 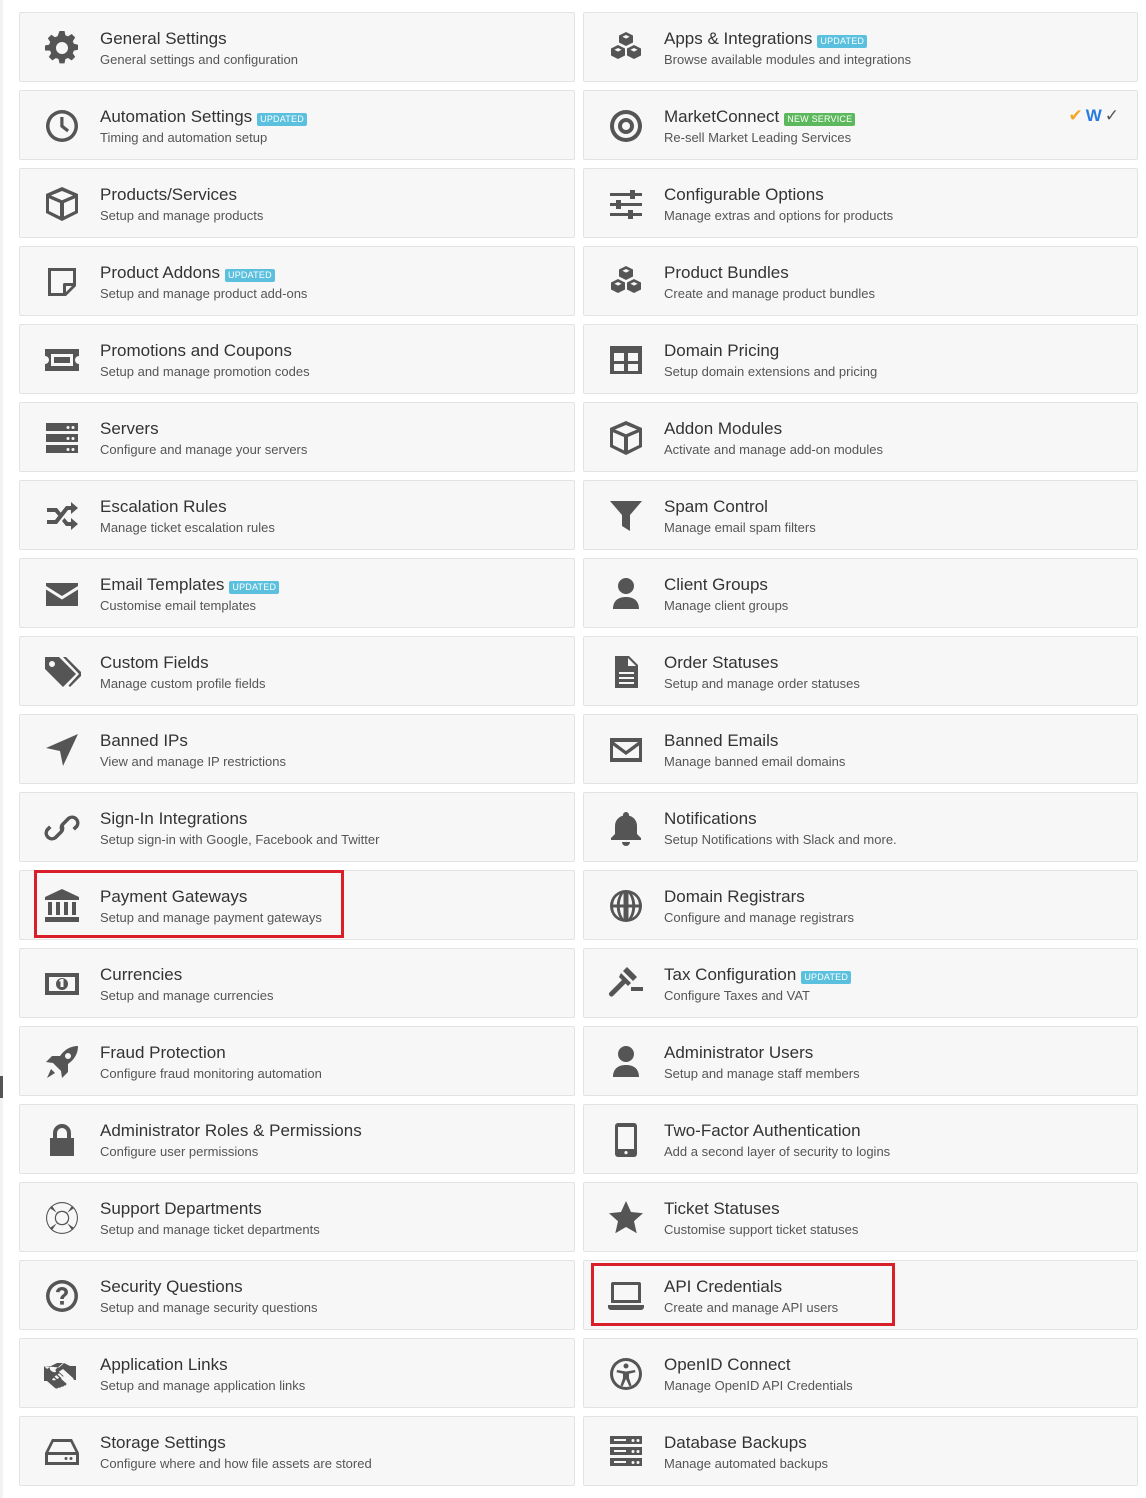 I want to click on tile-title-row: Administrator Users, so click(x=738, y=1053).